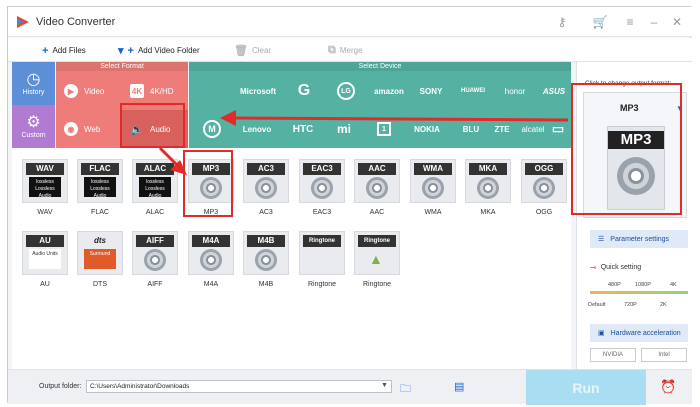 The width and height of the screenshot is (700, 407). Describe the element at coordinates (228, 118) in the screenshot. I see `arrow-head-right` at that location.